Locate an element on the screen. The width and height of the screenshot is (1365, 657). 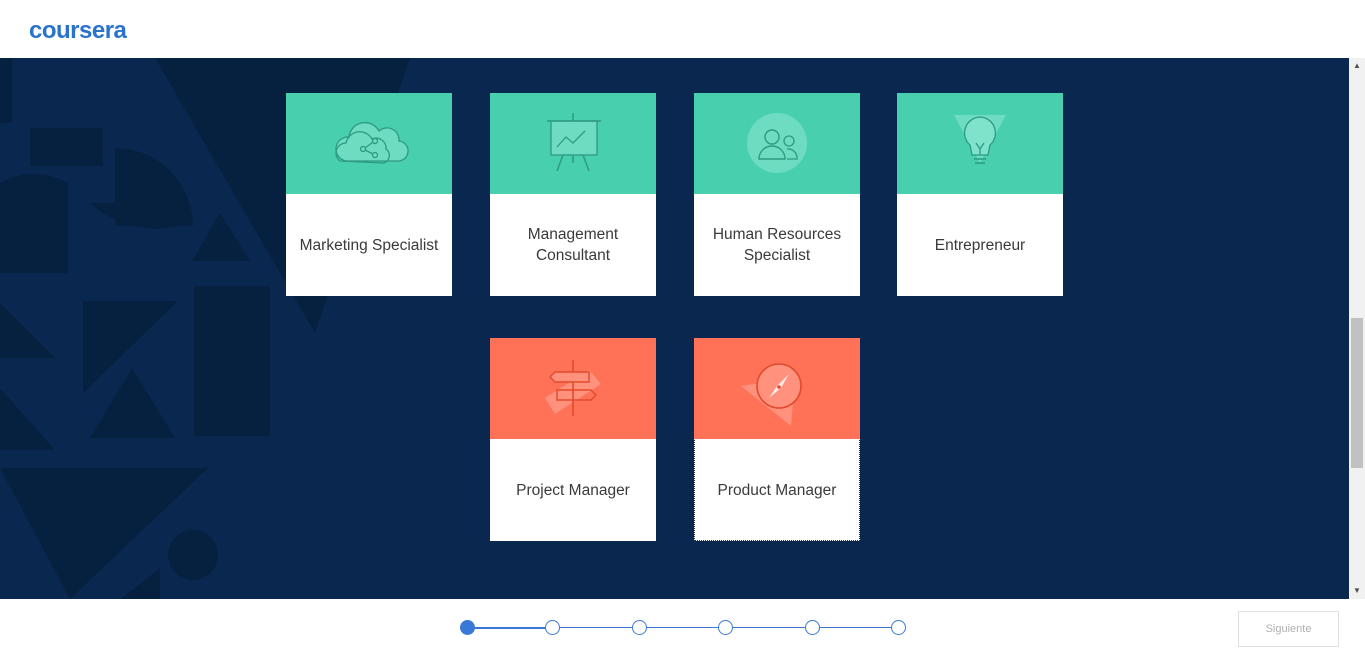
card-management-consultant: Management Consultant is located at coordinates (573, 194).